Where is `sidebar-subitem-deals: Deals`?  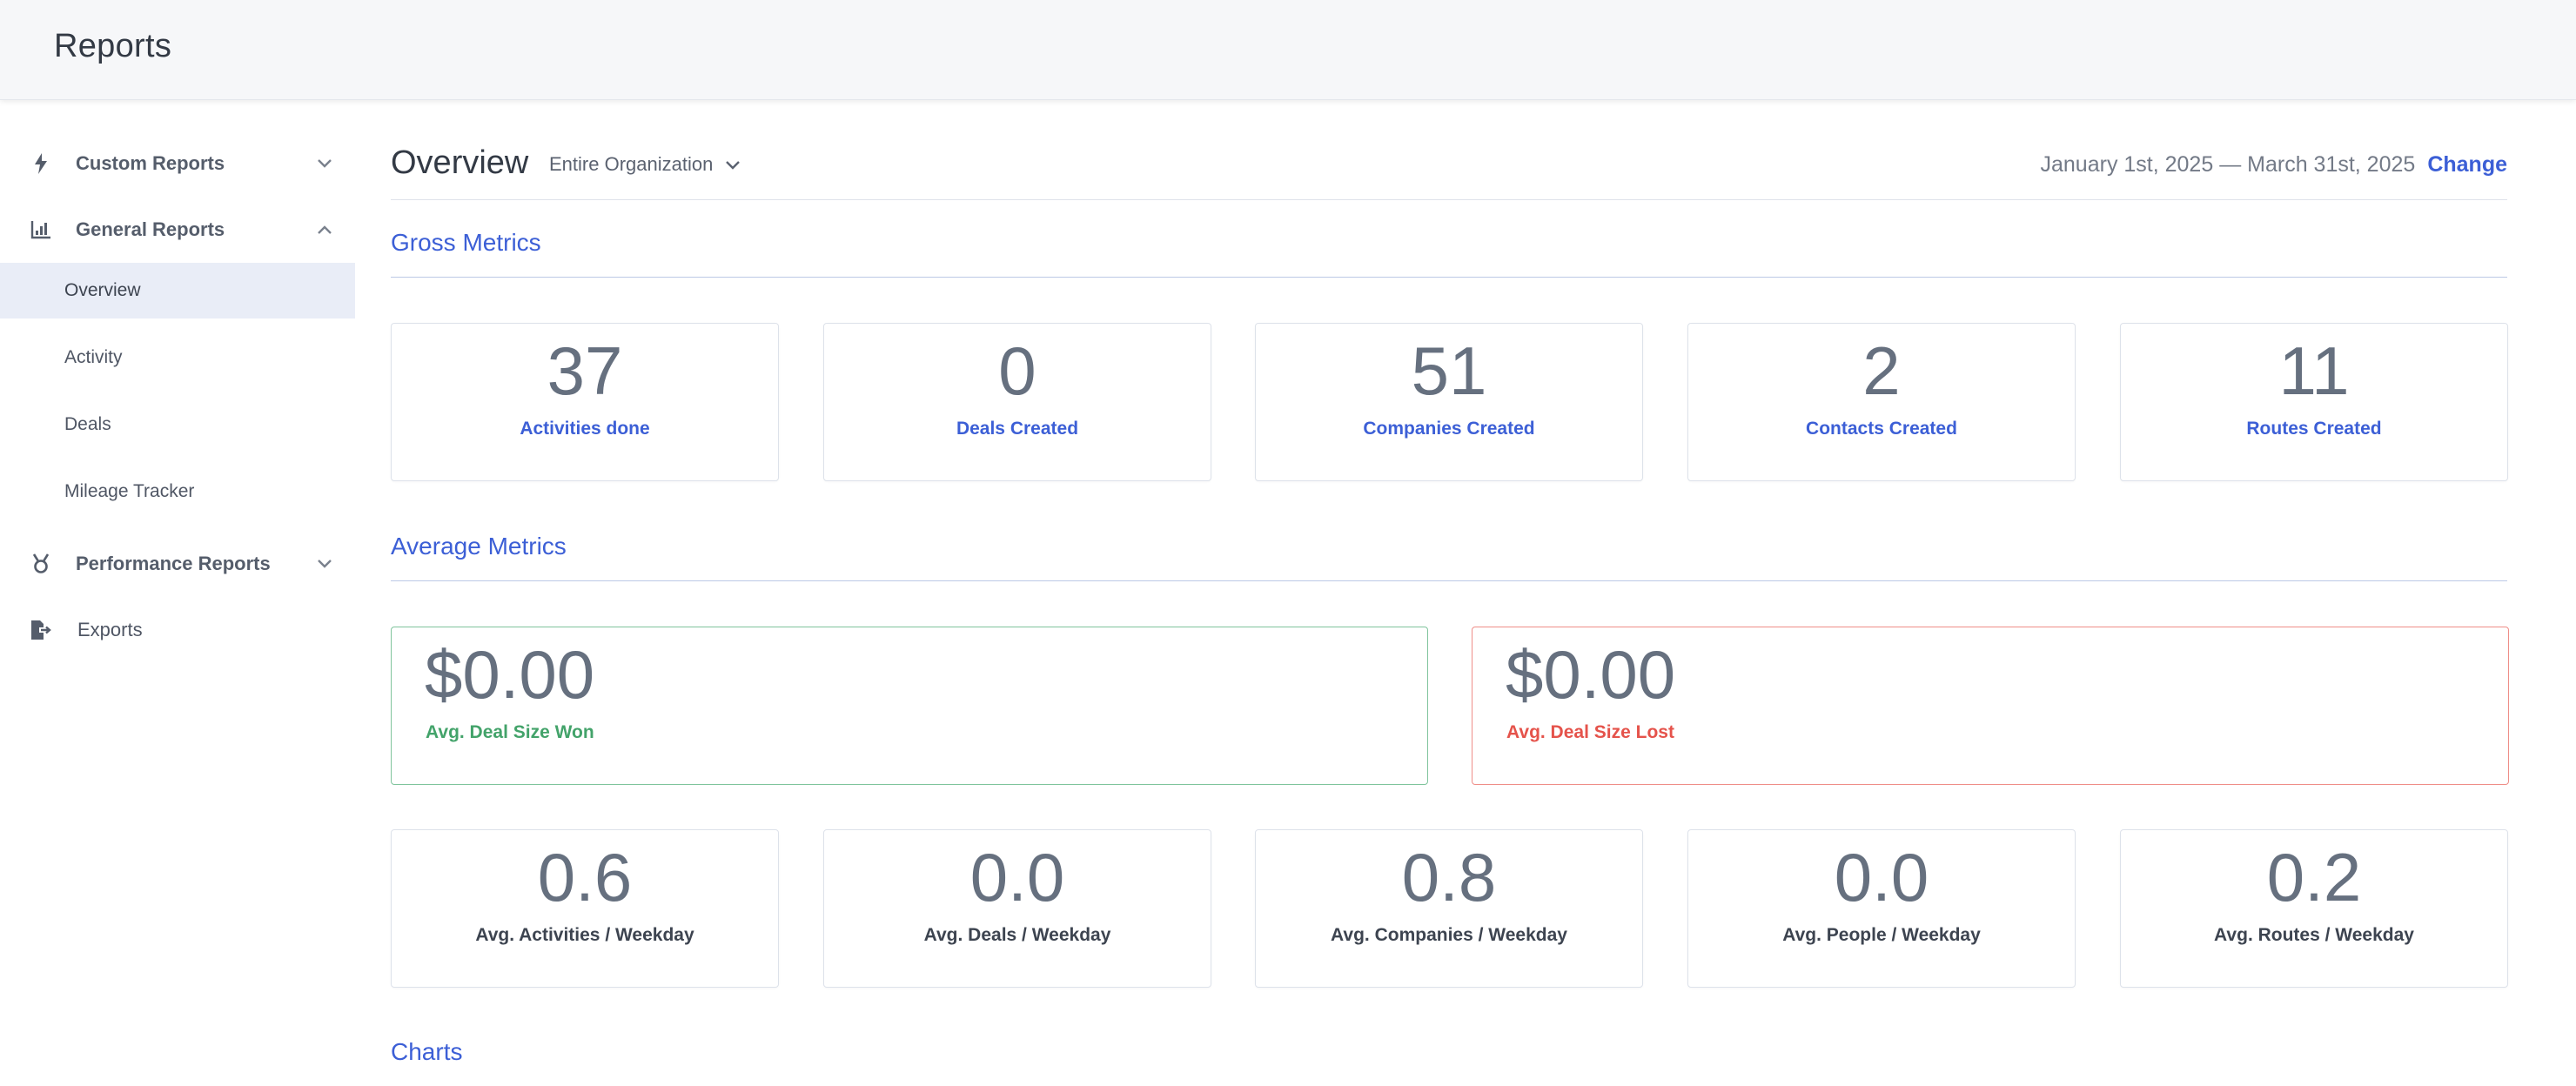
sidebar-subitem-deals: Deals is located at coordinates (177, 424).